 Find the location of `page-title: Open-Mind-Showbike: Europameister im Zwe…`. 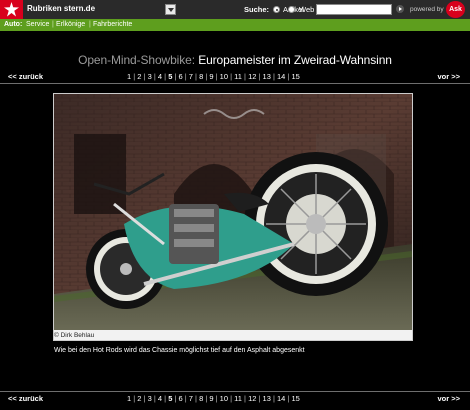

page-title: Open-Mind-Showbike: Europameister im Zwe… is located at coordinates (235, 60).